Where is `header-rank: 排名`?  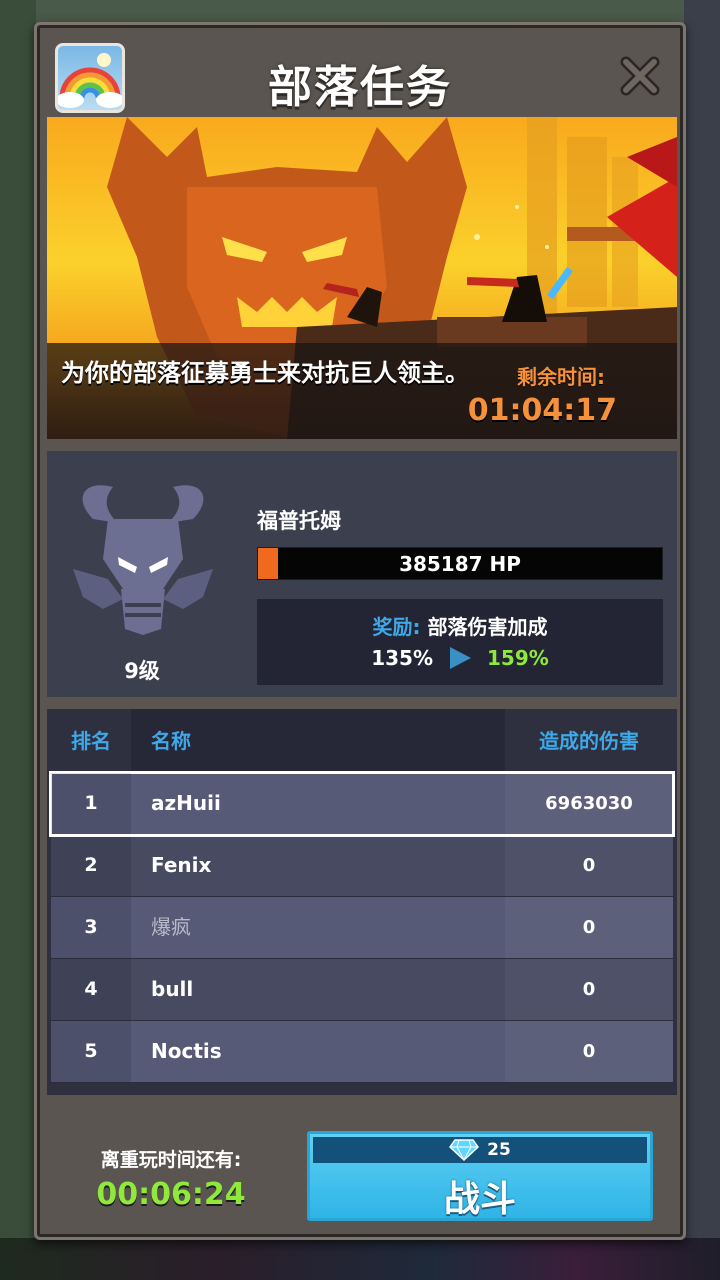
header-rank: 排名 is located at coordinates (91, 741).